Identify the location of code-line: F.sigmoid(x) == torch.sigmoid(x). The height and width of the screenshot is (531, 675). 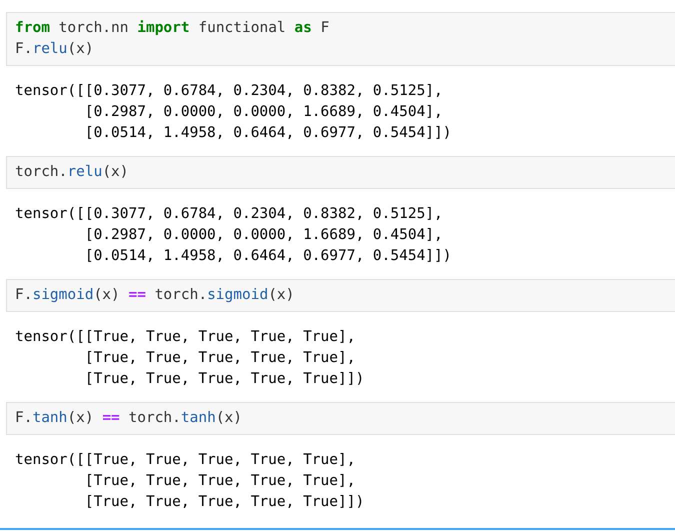
(154, 295).